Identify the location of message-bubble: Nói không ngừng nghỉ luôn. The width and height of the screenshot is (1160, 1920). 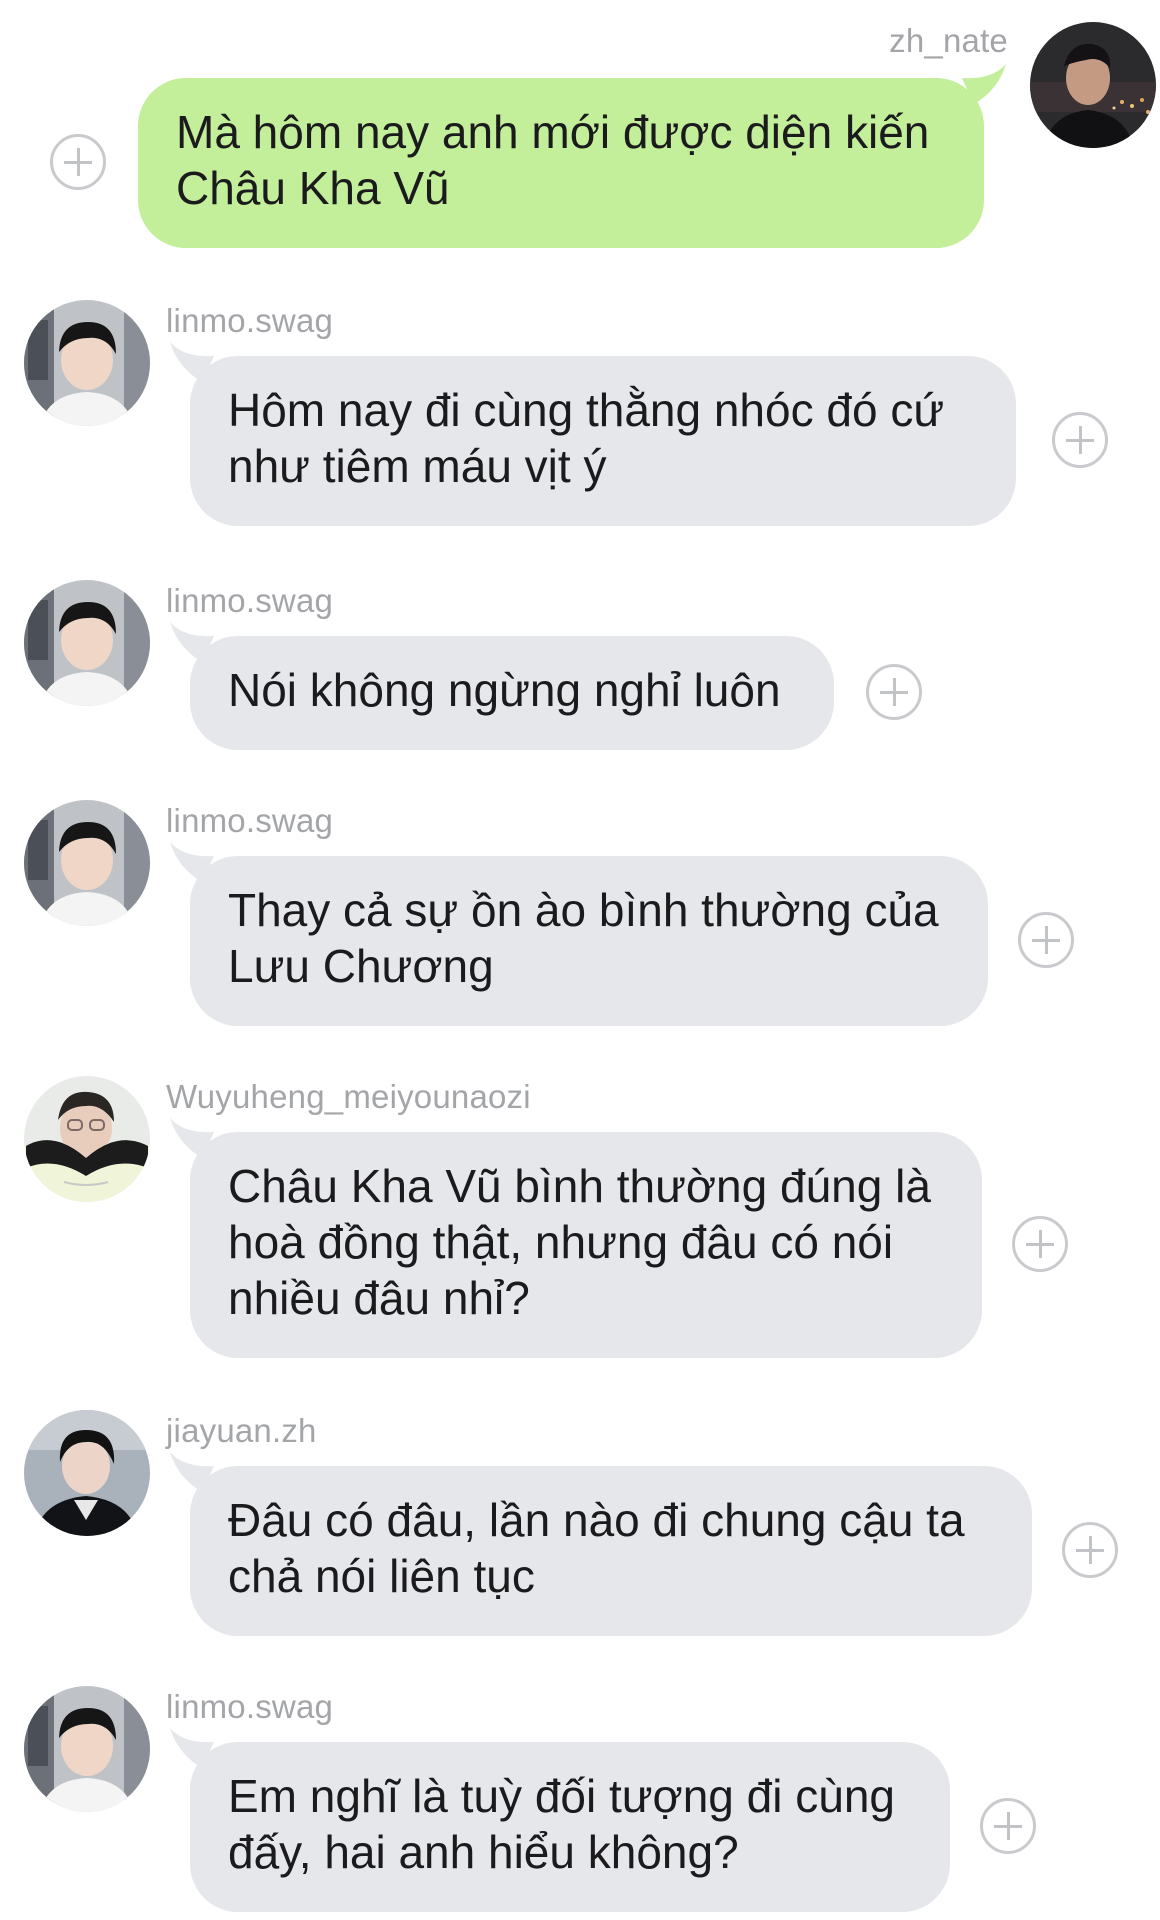
(502, 686).